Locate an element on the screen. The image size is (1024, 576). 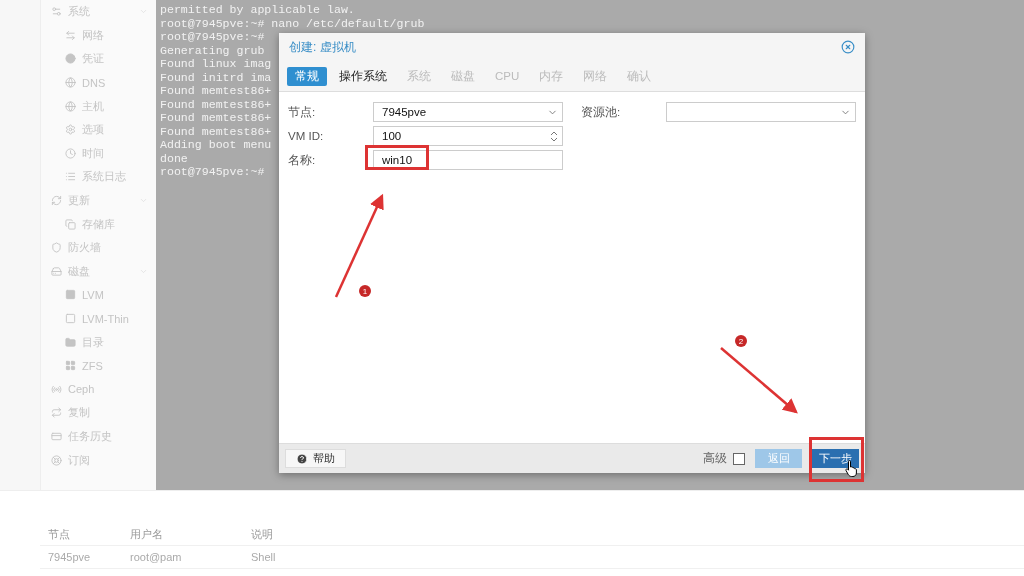
terminal-line: permitted by applicable law. is located at coordinates (257, 10).